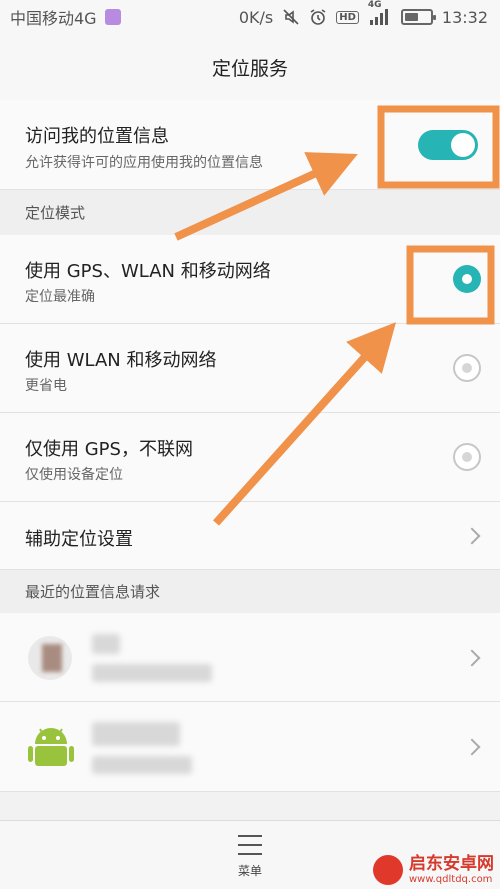 This screenshot has height=889, width=500. I want to click on carrier-label: 中国移动4G, so click(53, 18).